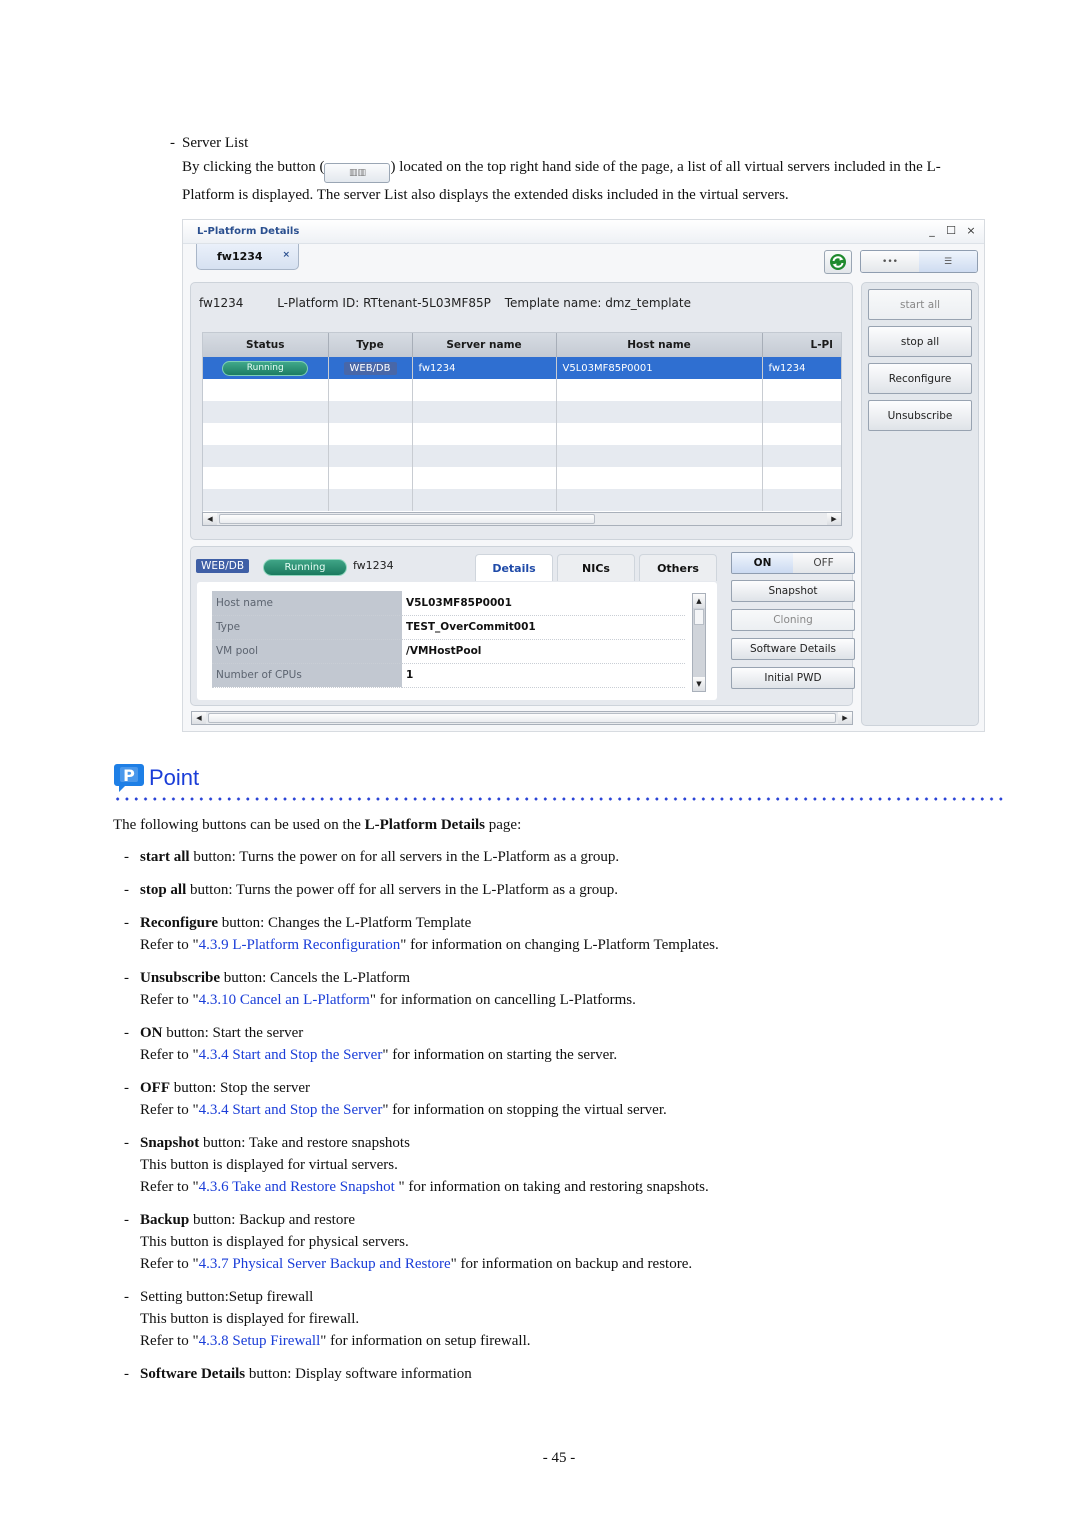  Describe the element at coordinates (659, 345) in the screenshot. I see `column-header-host-name: Host name` at that location.